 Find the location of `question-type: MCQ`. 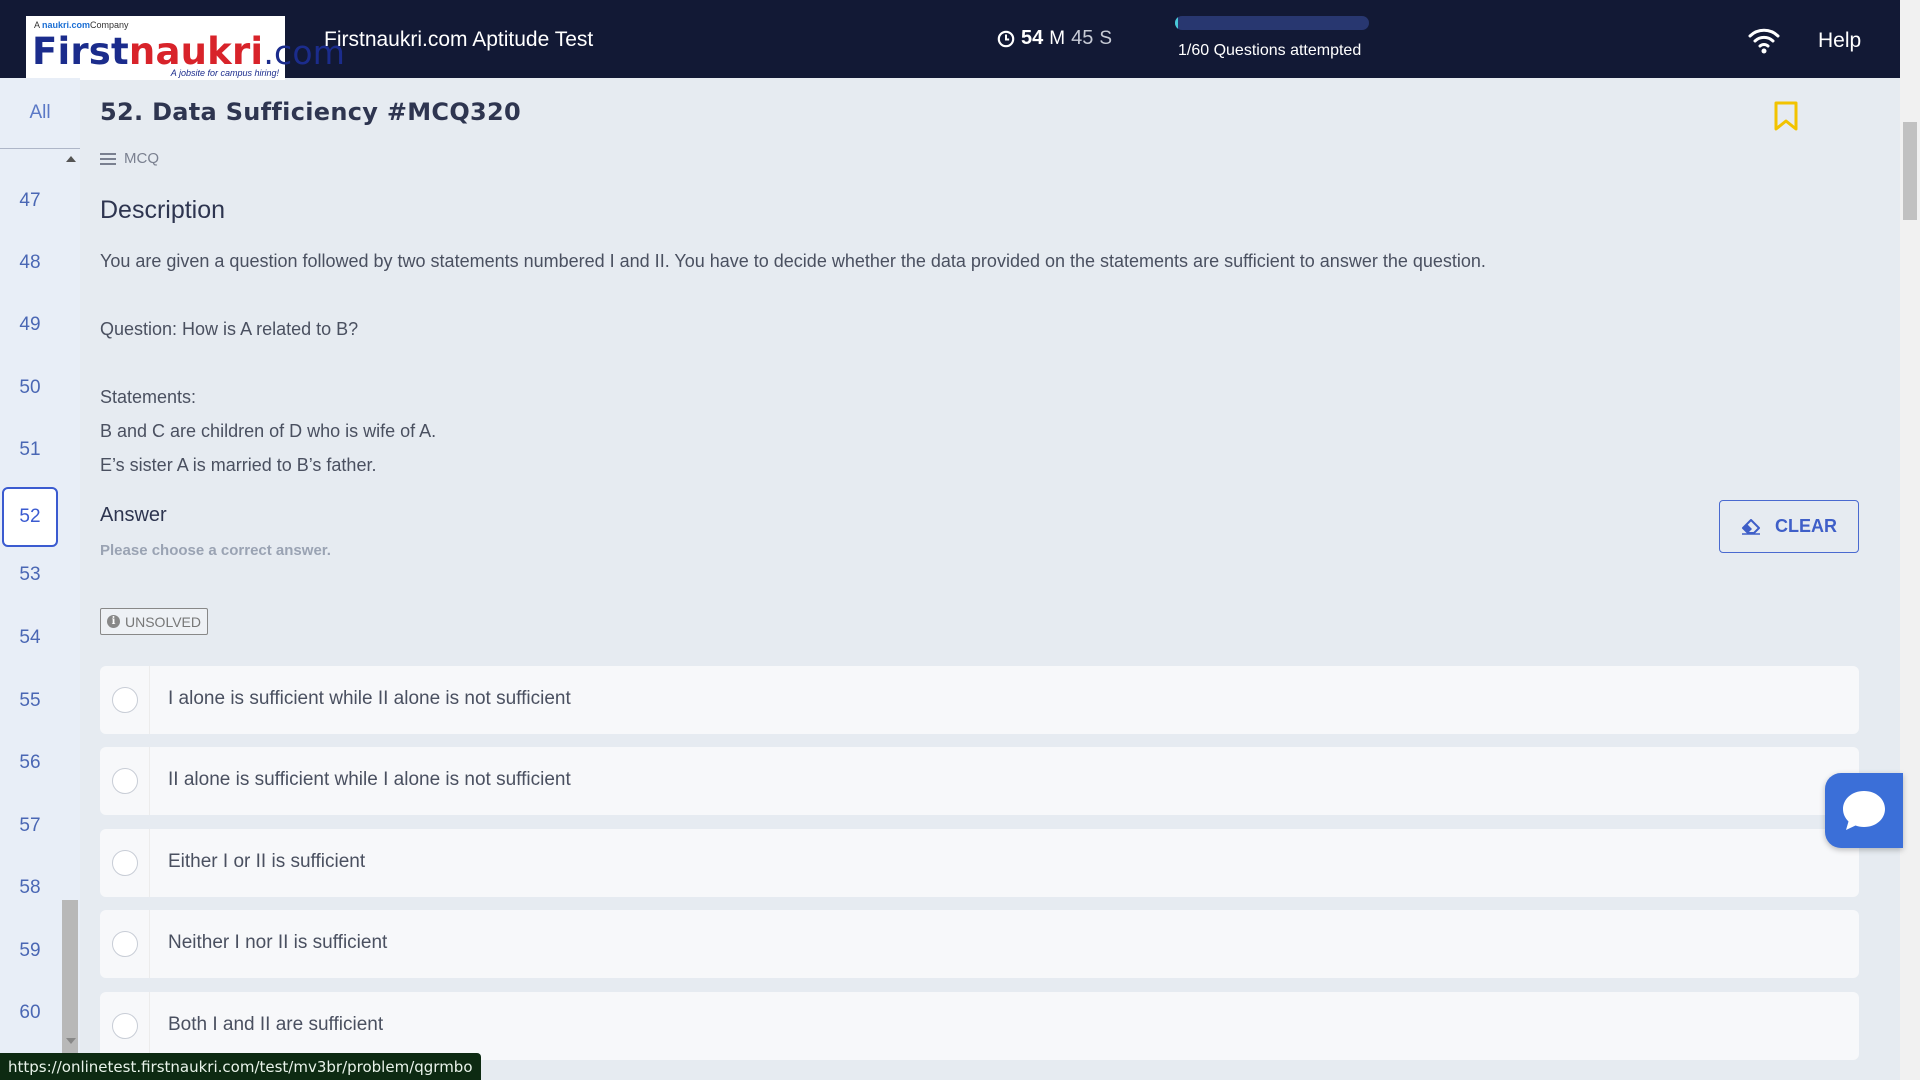

question-type: MCQ is located at coordinates (129, 158).